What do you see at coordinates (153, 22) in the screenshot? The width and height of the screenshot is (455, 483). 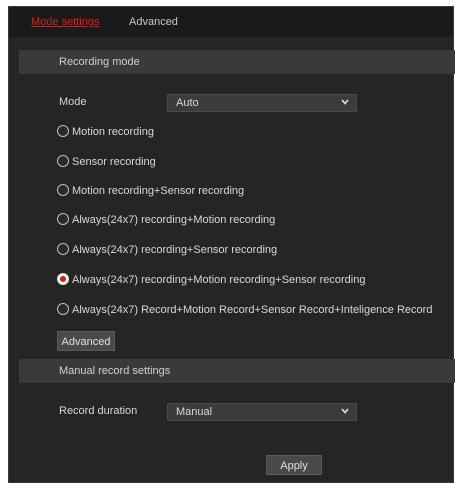 I see `tab-advanced: Advanced` at bounding box center [153, 22].